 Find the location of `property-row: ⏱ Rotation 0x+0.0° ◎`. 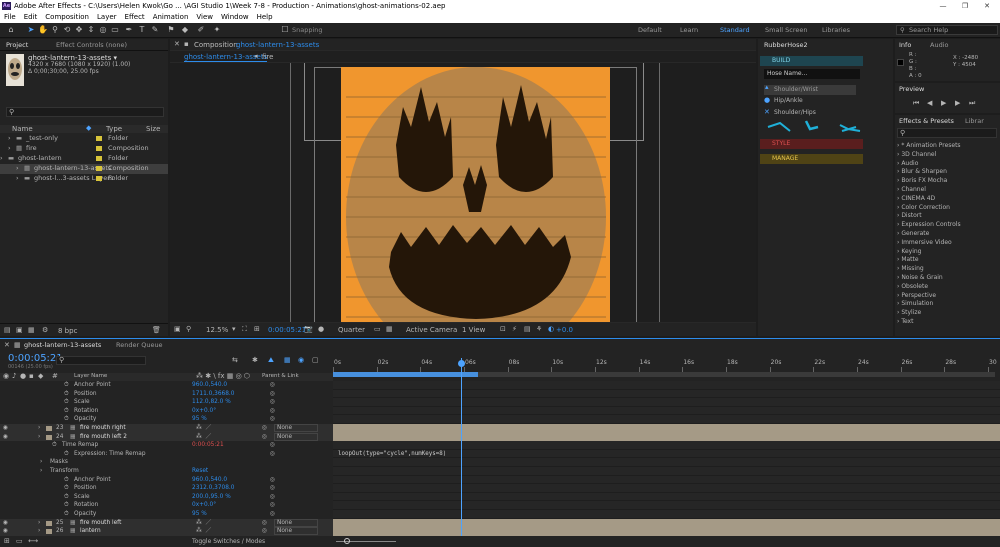

property-row: ⏱ Rotation 0x+0.0° ◎ is located at coordinates (166, 505).